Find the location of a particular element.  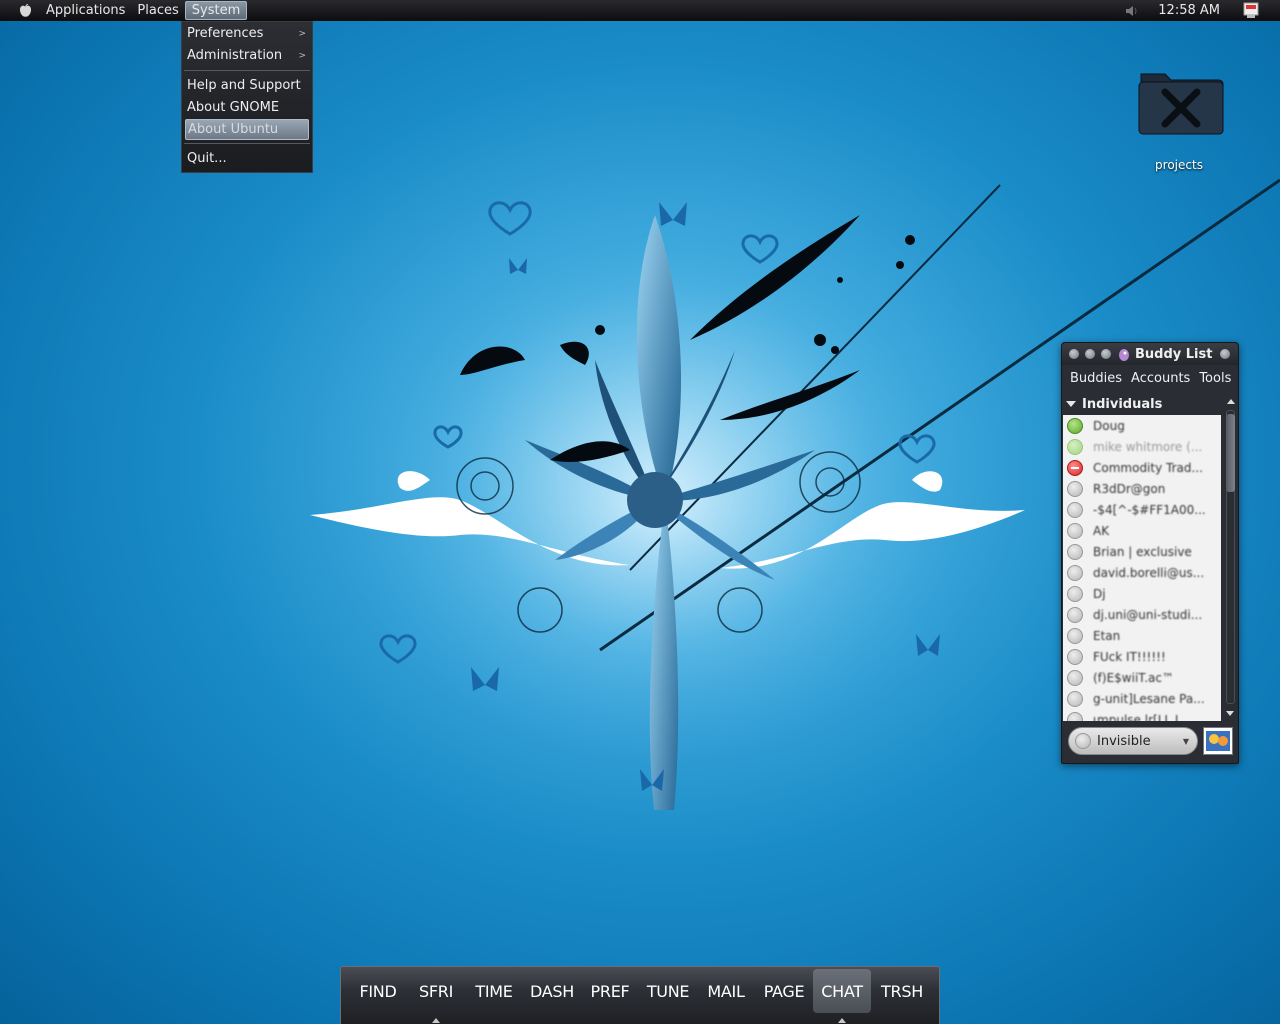

close-button is located at coordinates (1225, 354).